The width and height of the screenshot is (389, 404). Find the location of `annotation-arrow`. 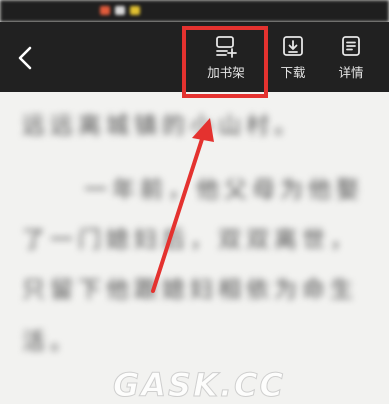

annotation-arrow is located at coordinates (182, 205).